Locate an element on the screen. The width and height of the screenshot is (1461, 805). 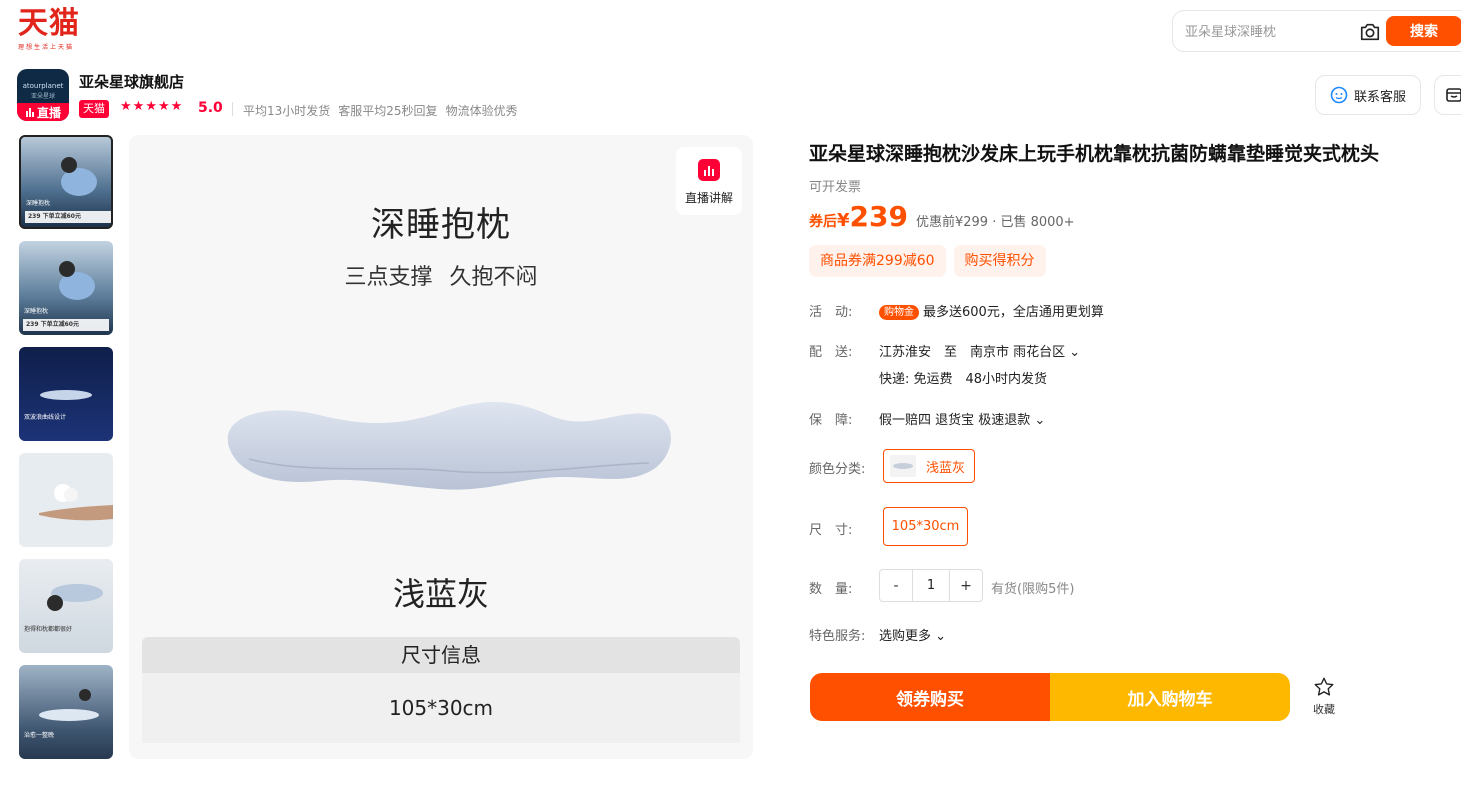
original-price-sold: 优惠前¥299 · 已售 8000+ is located at coordinates (995, 222).